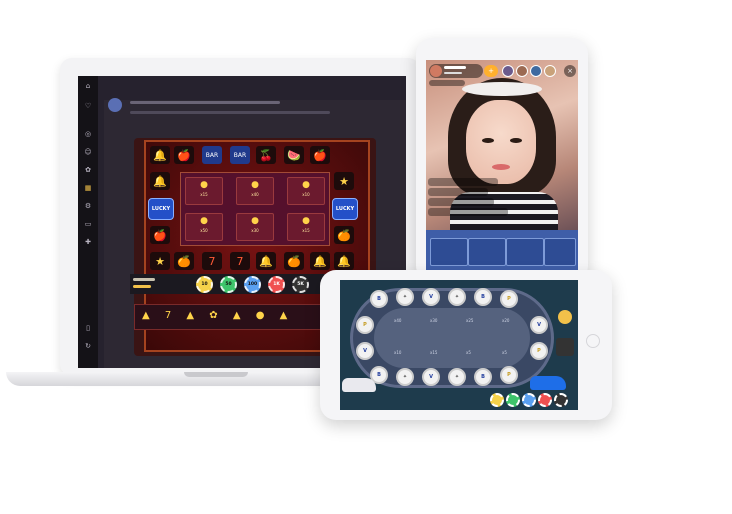 The image size is (732, 514). I want to click on host-name, so click(455, 67).